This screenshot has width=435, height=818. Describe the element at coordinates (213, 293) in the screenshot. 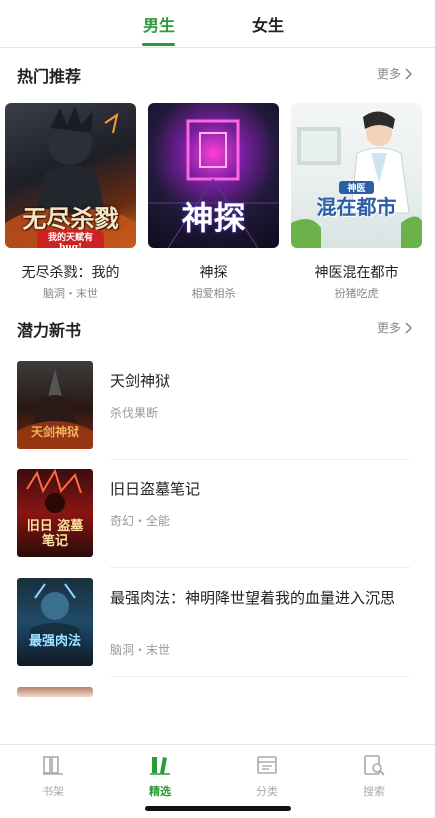

I see `book-tags: 相爱相杀` at that location.